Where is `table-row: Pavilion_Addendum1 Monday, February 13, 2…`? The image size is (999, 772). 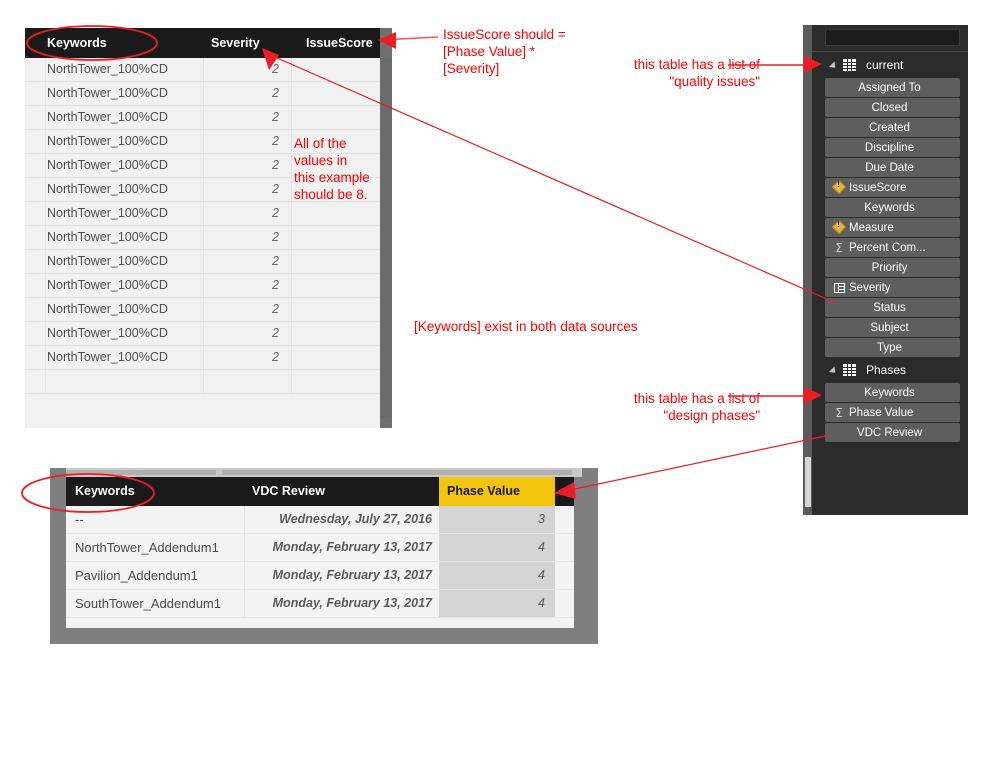 table-row: Pavilion_Addendum1 Monday, February 13, 2… is located at coordinates (320, 576).